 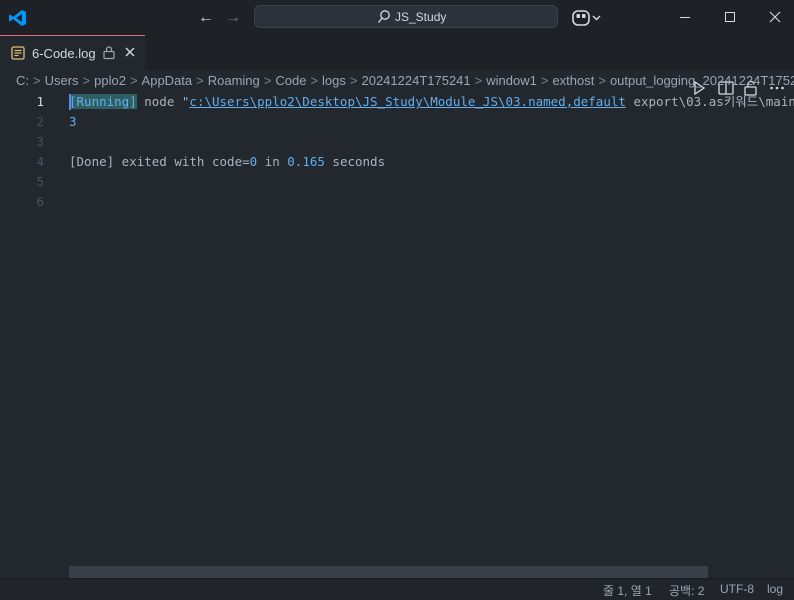 I want to click on breadcrumb-item: output_logging_20241224T175241, so click(x=702, y=80).